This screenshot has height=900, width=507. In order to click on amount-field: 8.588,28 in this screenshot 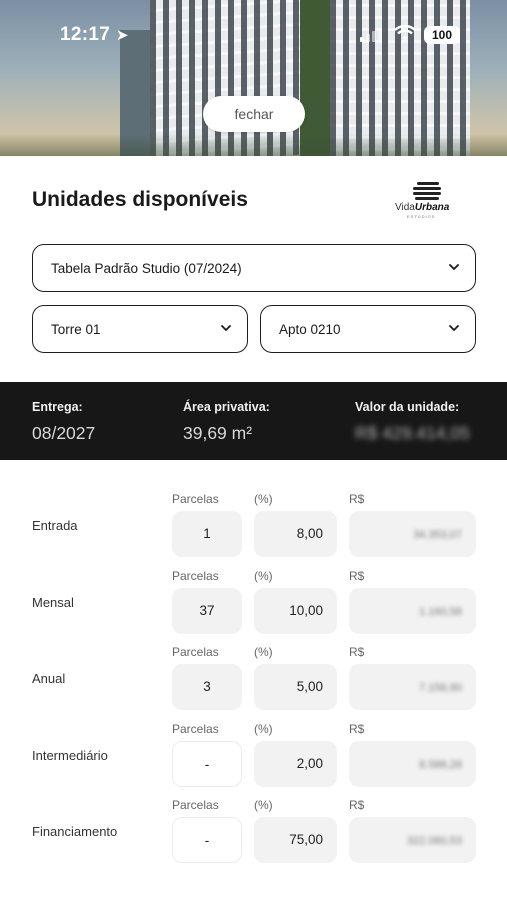, I will do `click(412, 764)`.